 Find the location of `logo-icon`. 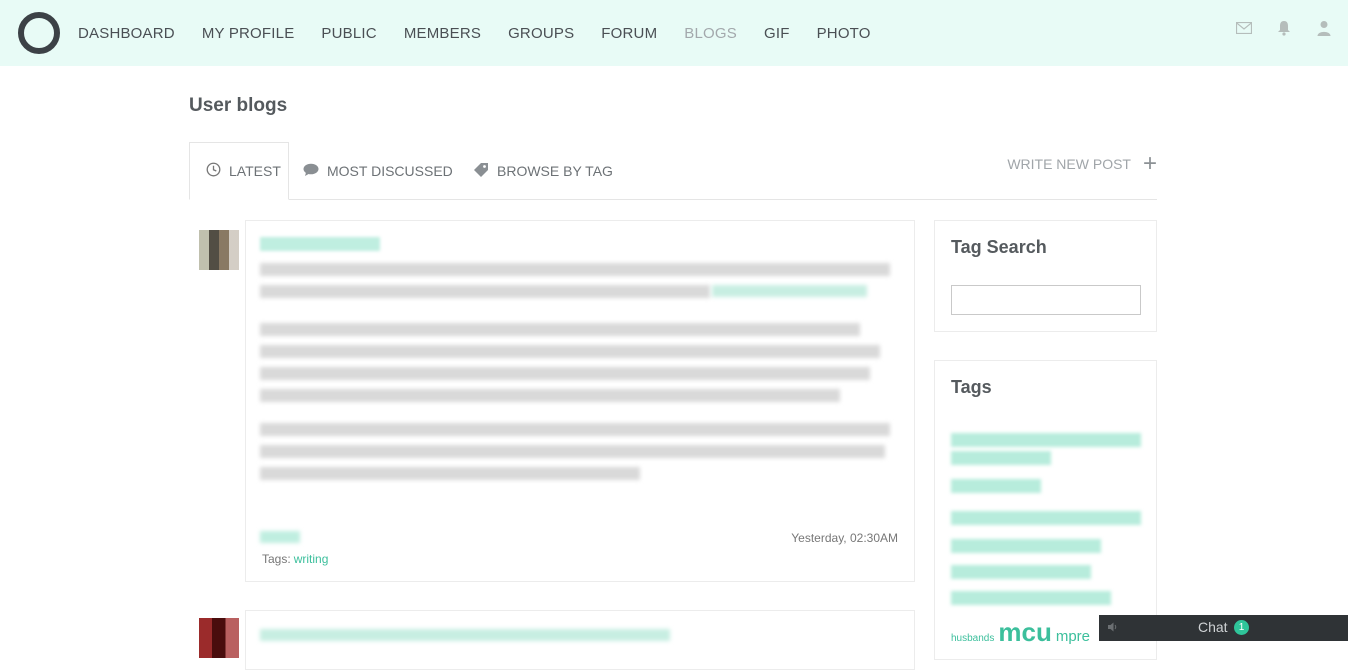

logo-icon is located at coordinates (39, 33).